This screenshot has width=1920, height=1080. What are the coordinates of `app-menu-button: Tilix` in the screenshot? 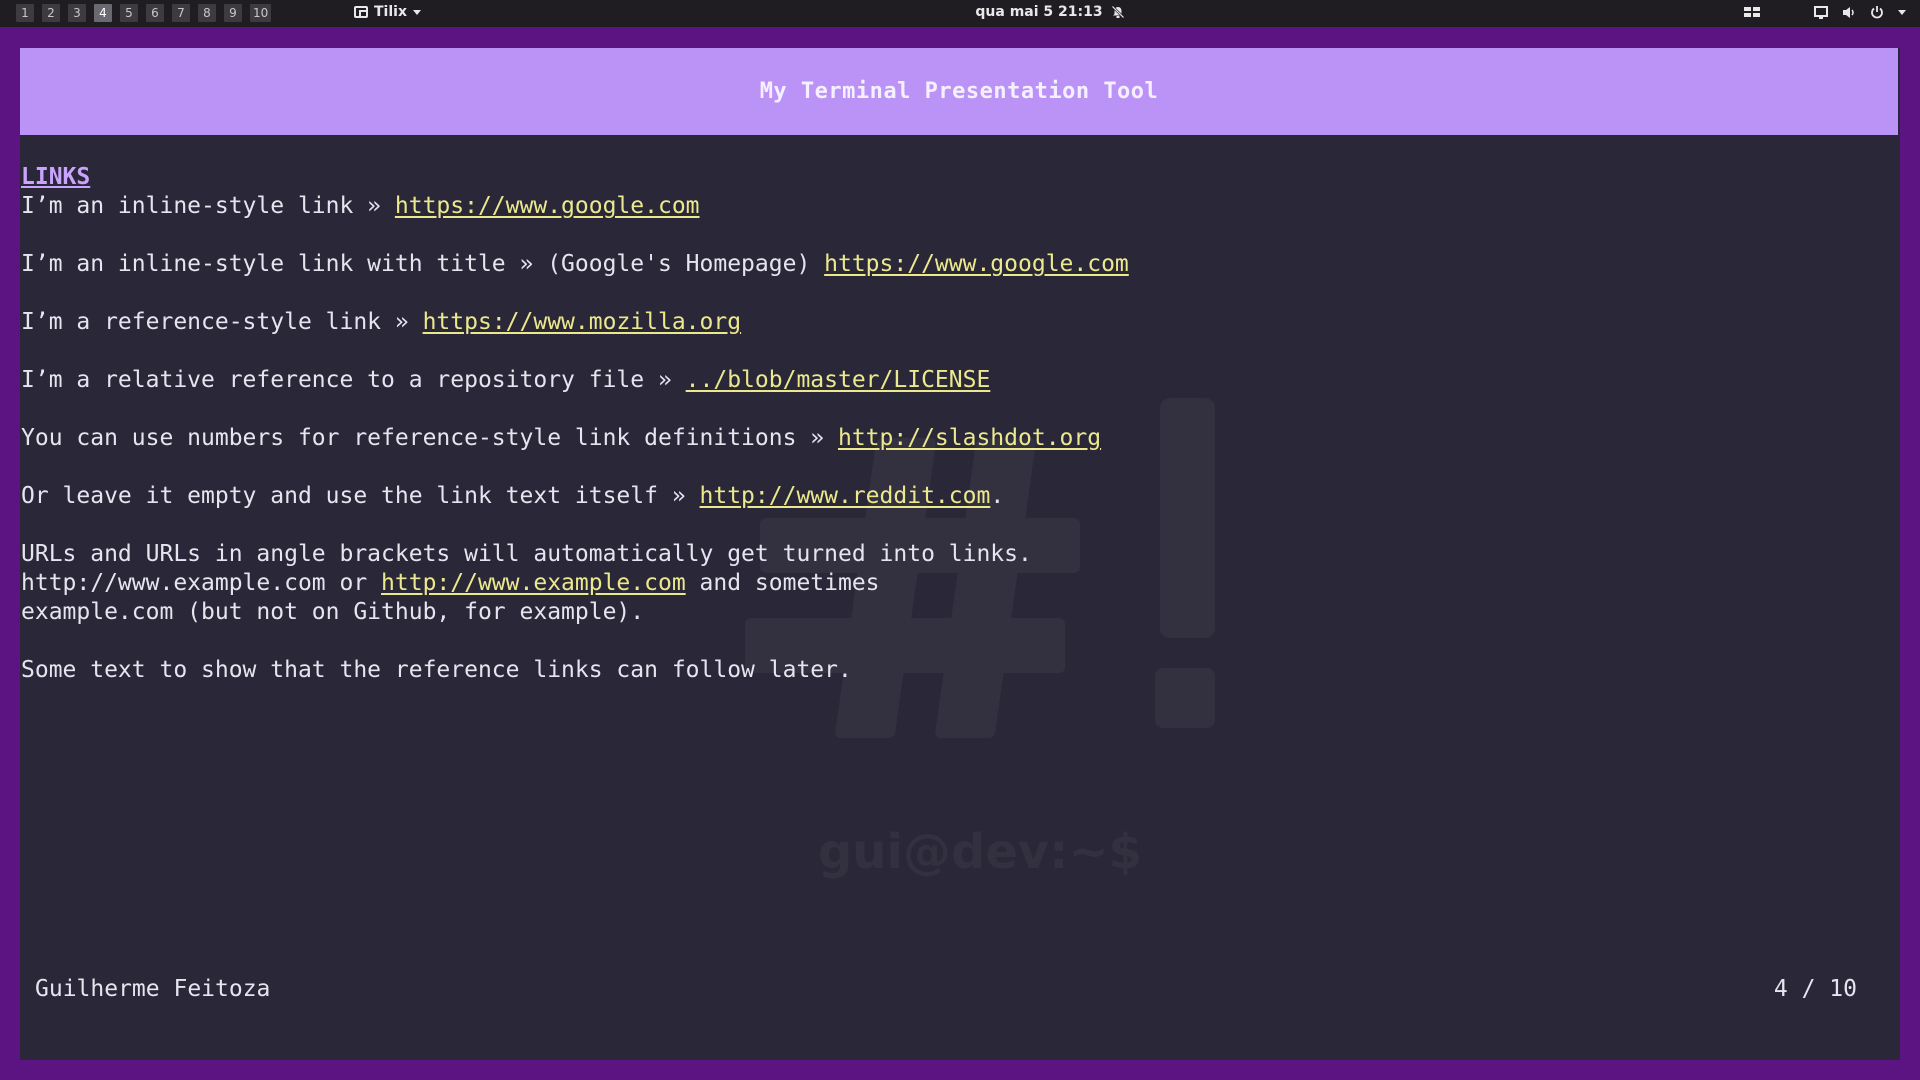 It's located at (387, 12).